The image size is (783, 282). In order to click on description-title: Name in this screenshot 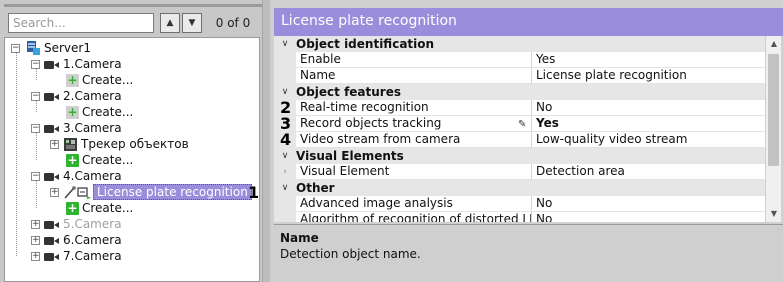, I will do `click(299, 238)`.